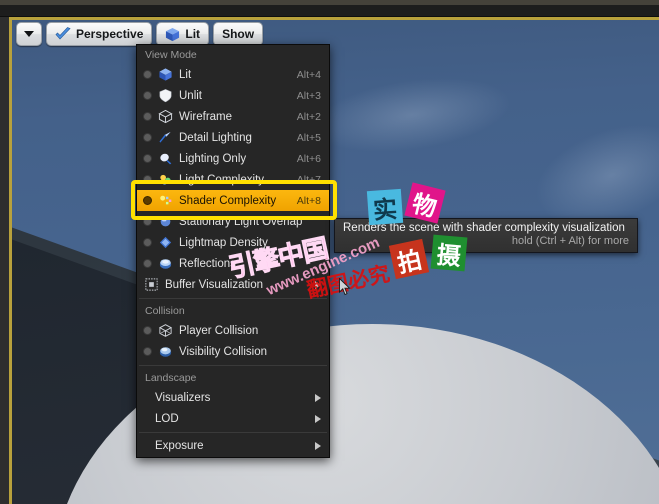 The image size is (659, 504). What do you see at coordinates (185, 74) in the screenshot?
I see `menu-item-label: Lit` at bounding box center [185, 74].